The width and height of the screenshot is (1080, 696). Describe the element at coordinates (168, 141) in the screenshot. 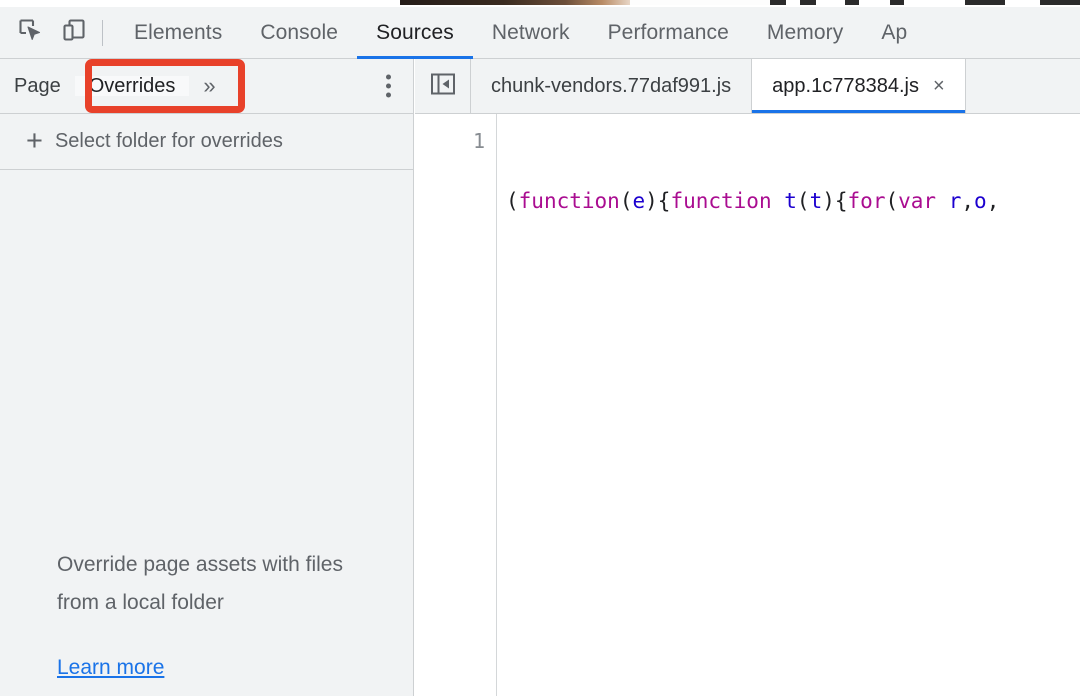

I see `select-folder-label: Select folder for overrides` at that location.